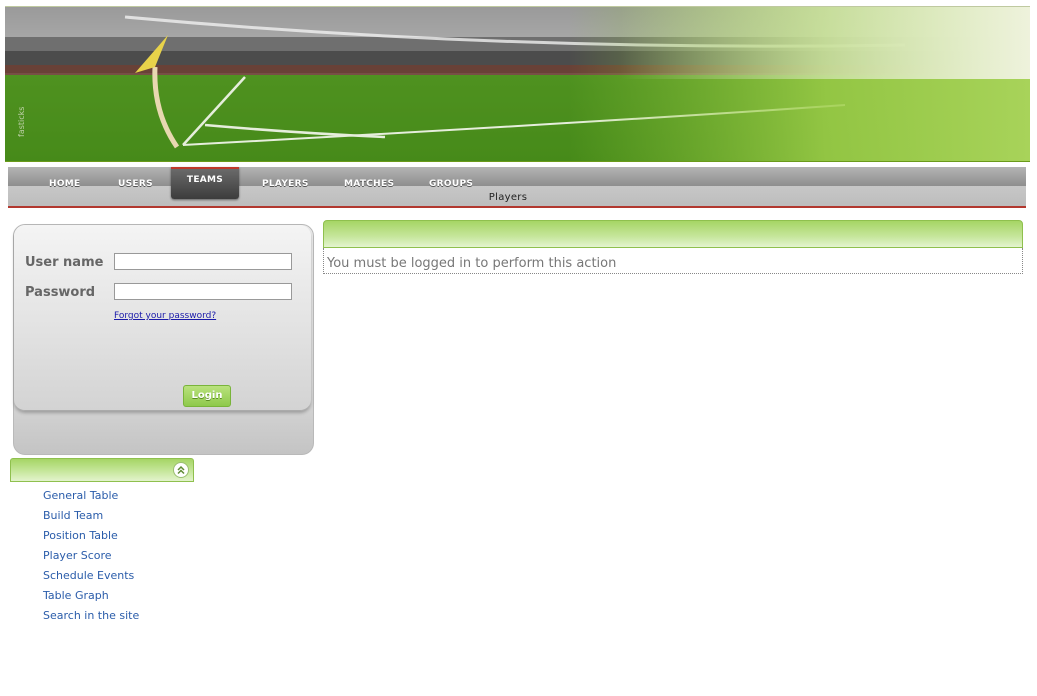 The image size is (1037, 696). I want to click on forgot-password-link: Forgot your password?, so click(165, 316).